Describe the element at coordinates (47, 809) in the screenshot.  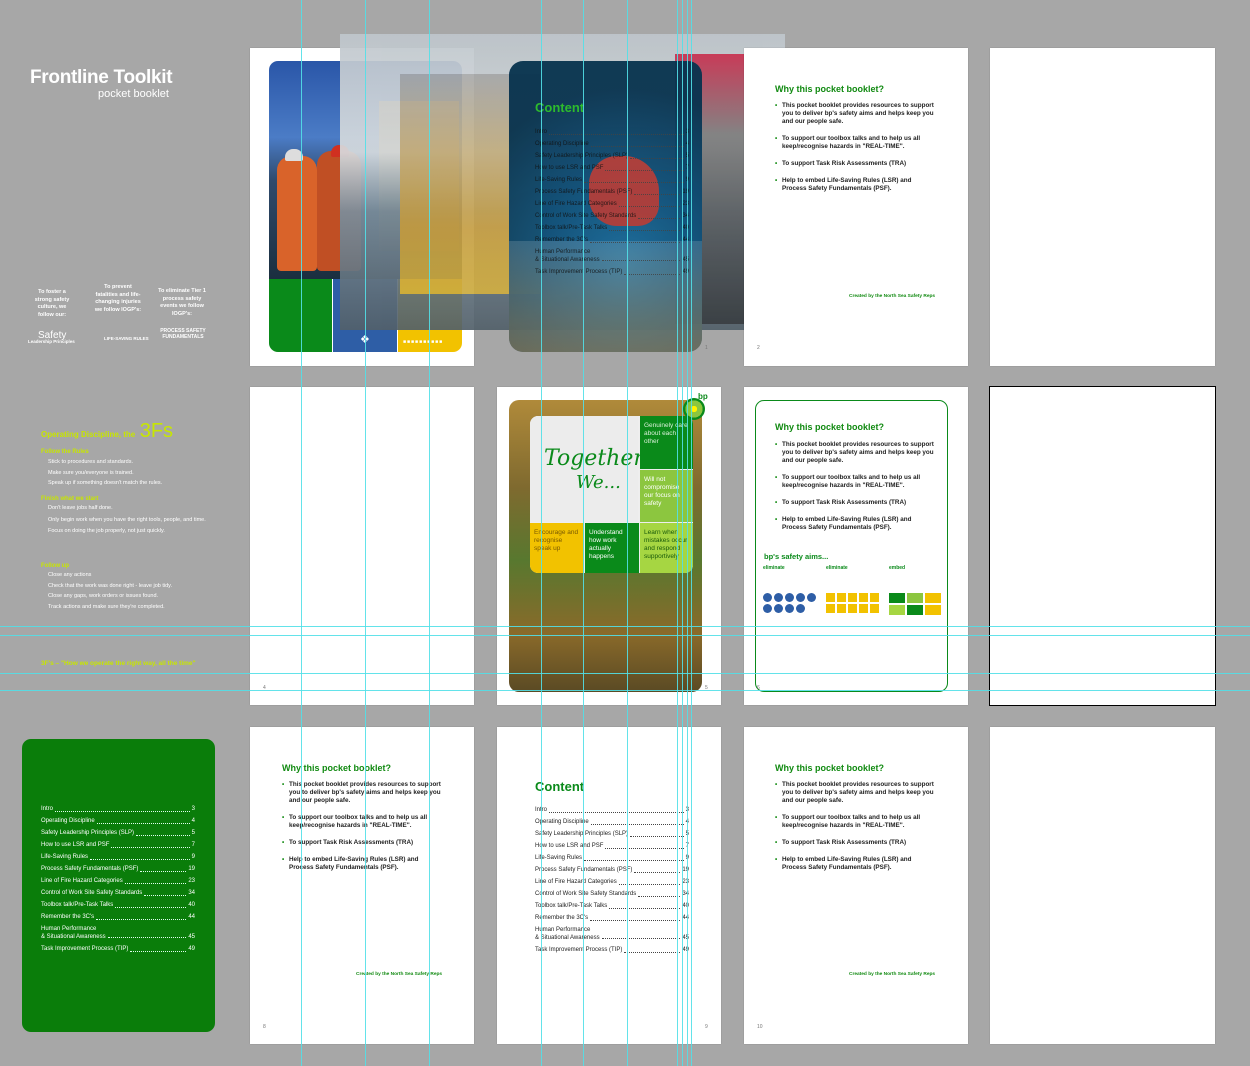
I see `toc-label: Intro` at that location.